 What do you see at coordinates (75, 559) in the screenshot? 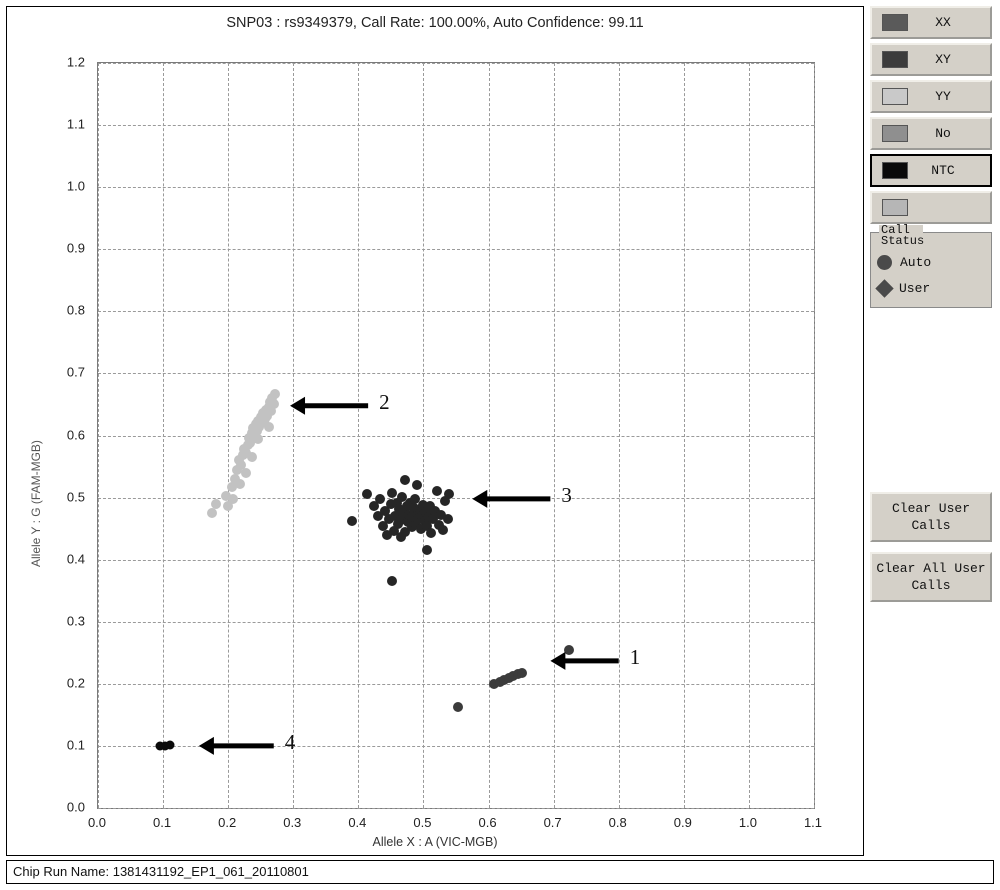
I see `y-tick-label: 0.4` at bounding box center [75, 559].